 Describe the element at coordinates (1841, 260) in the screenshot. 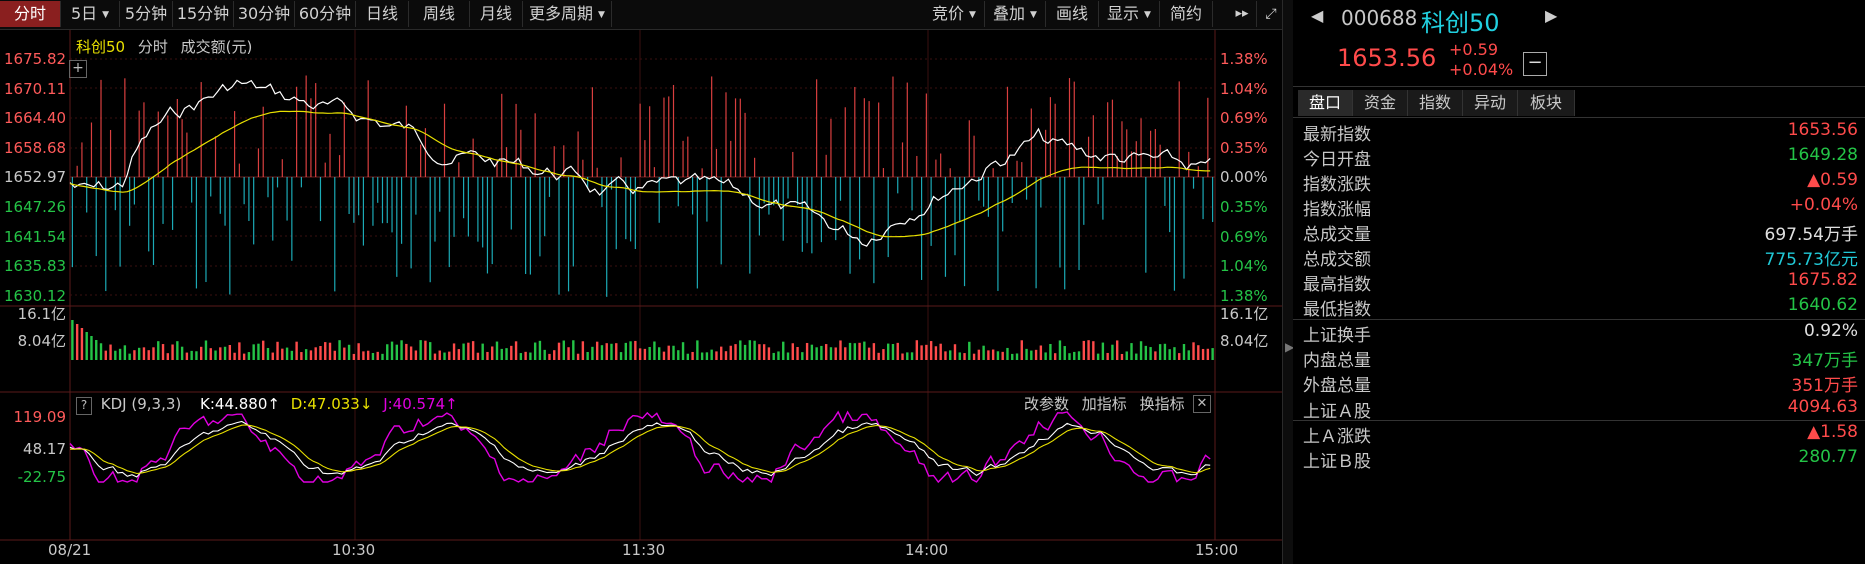

I see `quote-unit: 亿元` at that location.